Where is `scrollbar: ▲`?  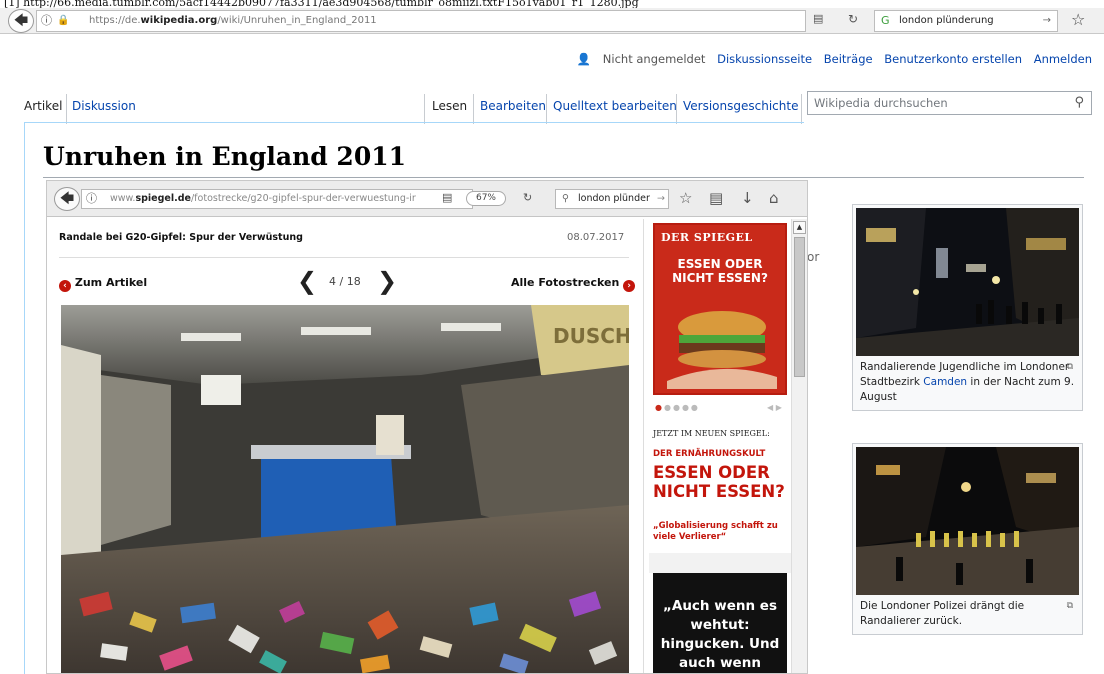
scrollbar: ▲ is located at coordinates (799, 446).